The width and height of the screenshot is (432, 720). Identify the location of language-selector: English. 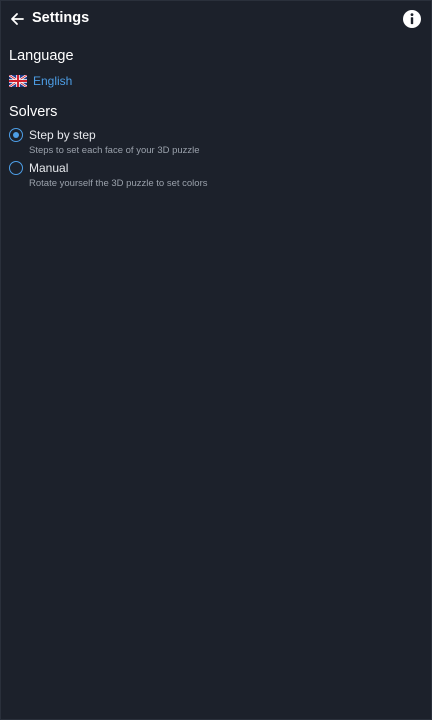
(40, 81).